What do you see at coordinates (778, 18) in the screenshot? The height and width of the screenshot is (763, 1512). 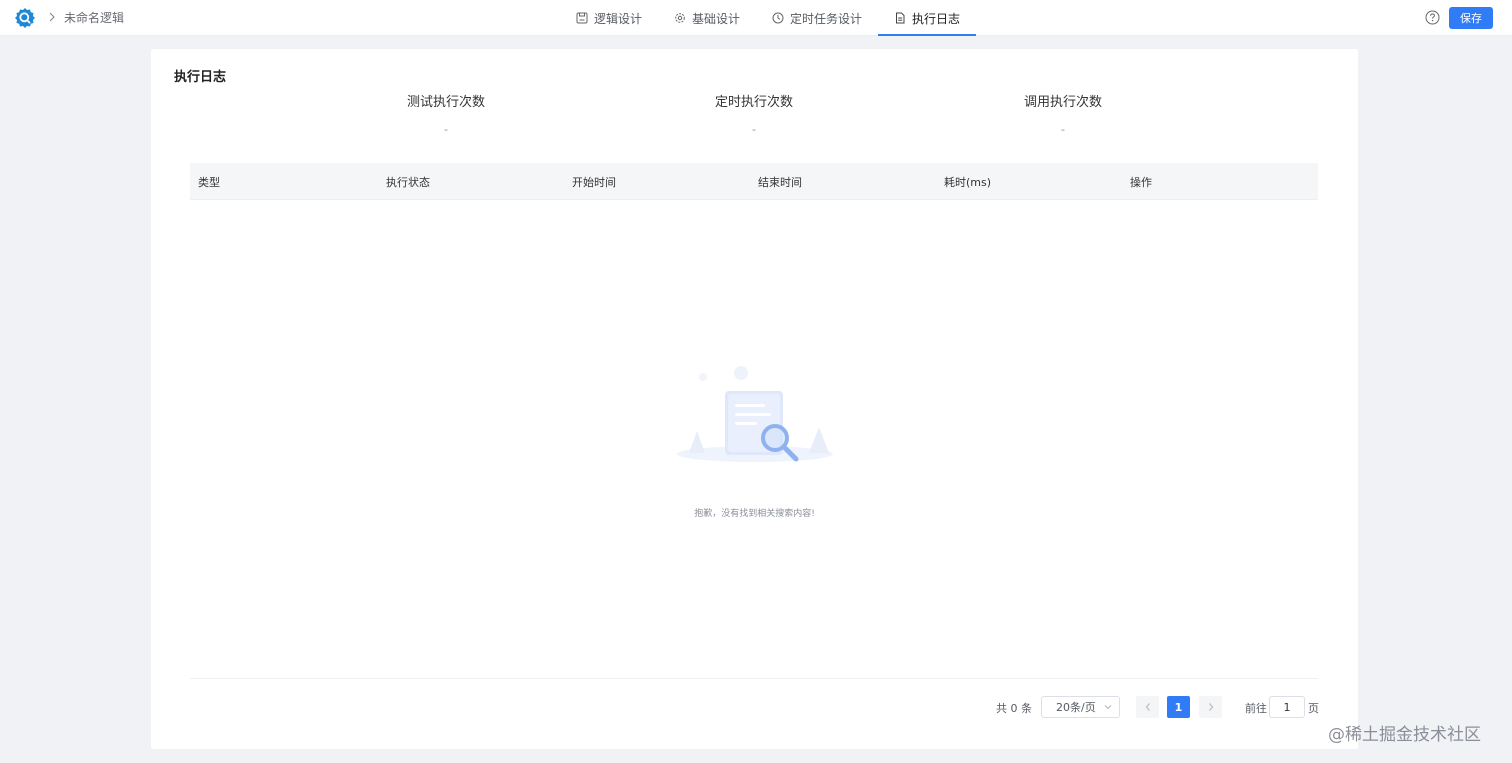 I see `clock-icon` at bounding box center [778, 18].